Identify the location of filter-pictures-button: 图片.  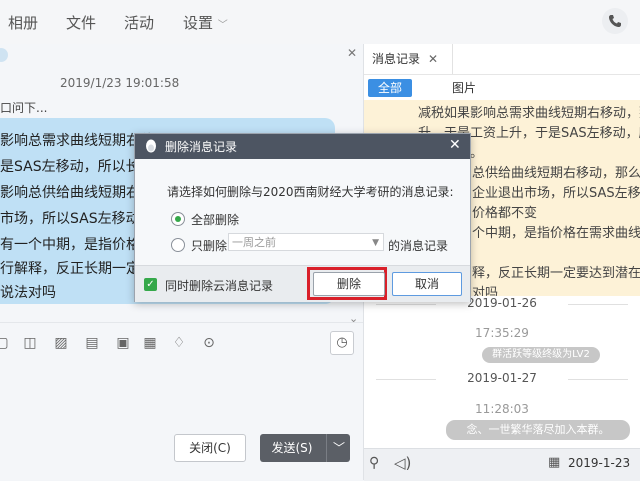
(464, 88).